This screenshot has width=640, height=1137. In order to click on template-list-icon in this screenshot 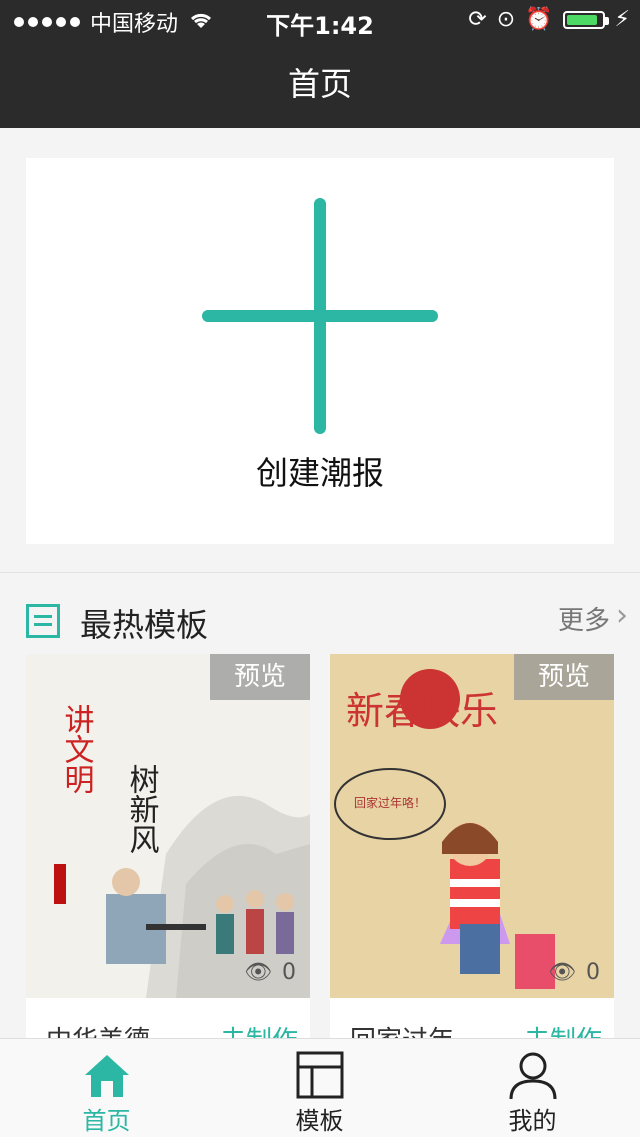, I will do `click(43, 621)`.